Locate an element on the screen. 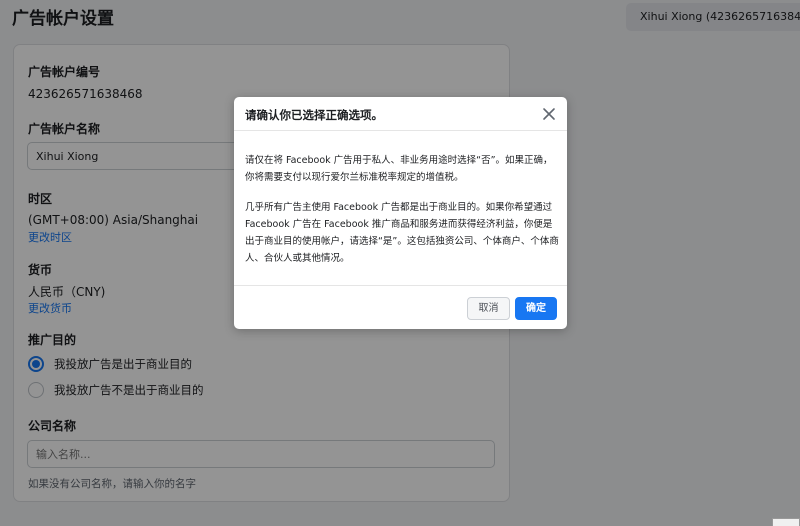 Image resolution: width=800 pixels, height=526 pixels. dialog-footer-divider is located at coordinates (400, 285).